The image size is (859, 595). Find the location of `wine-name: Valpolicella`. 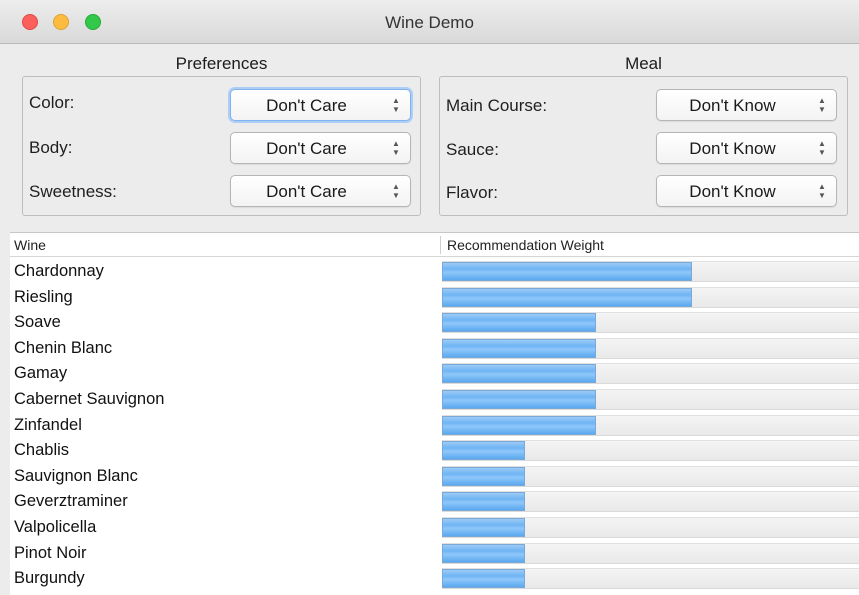

wine-name: Valpolicella is located at coordinates (55, 527).